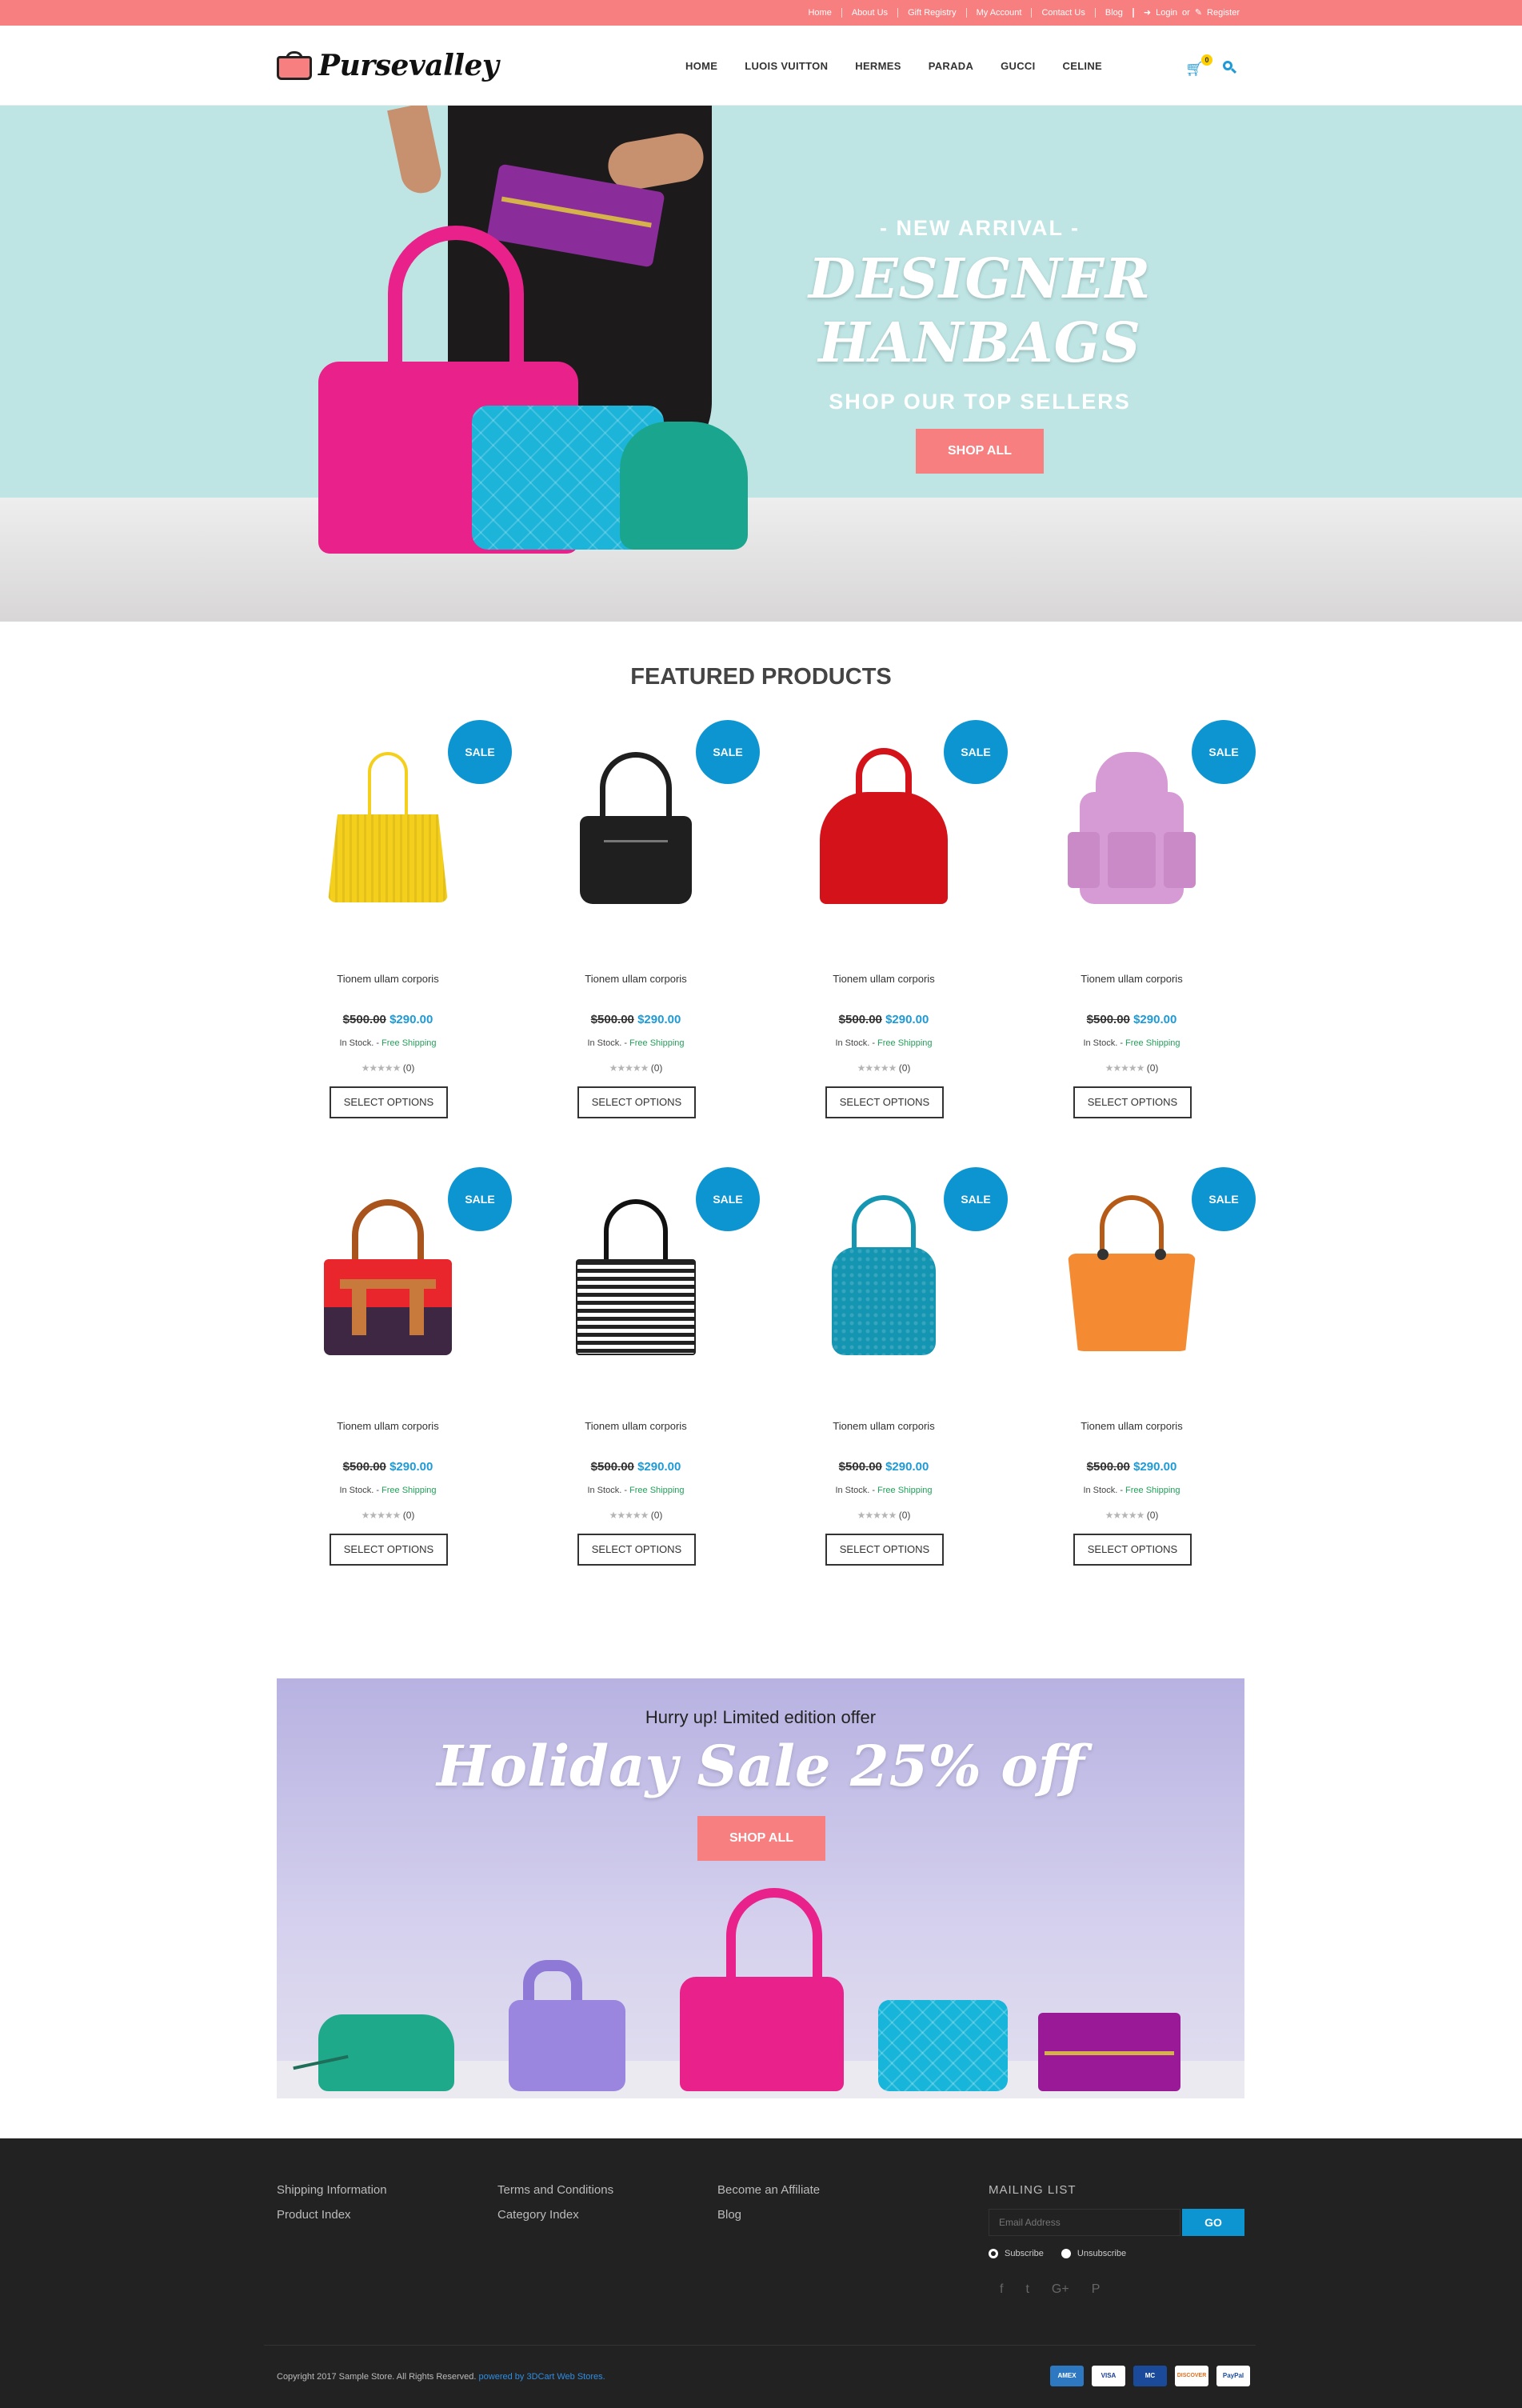  Describe the element at coordinates (1166, 13) in the screenshot. I see `login-link: Login` at that location.